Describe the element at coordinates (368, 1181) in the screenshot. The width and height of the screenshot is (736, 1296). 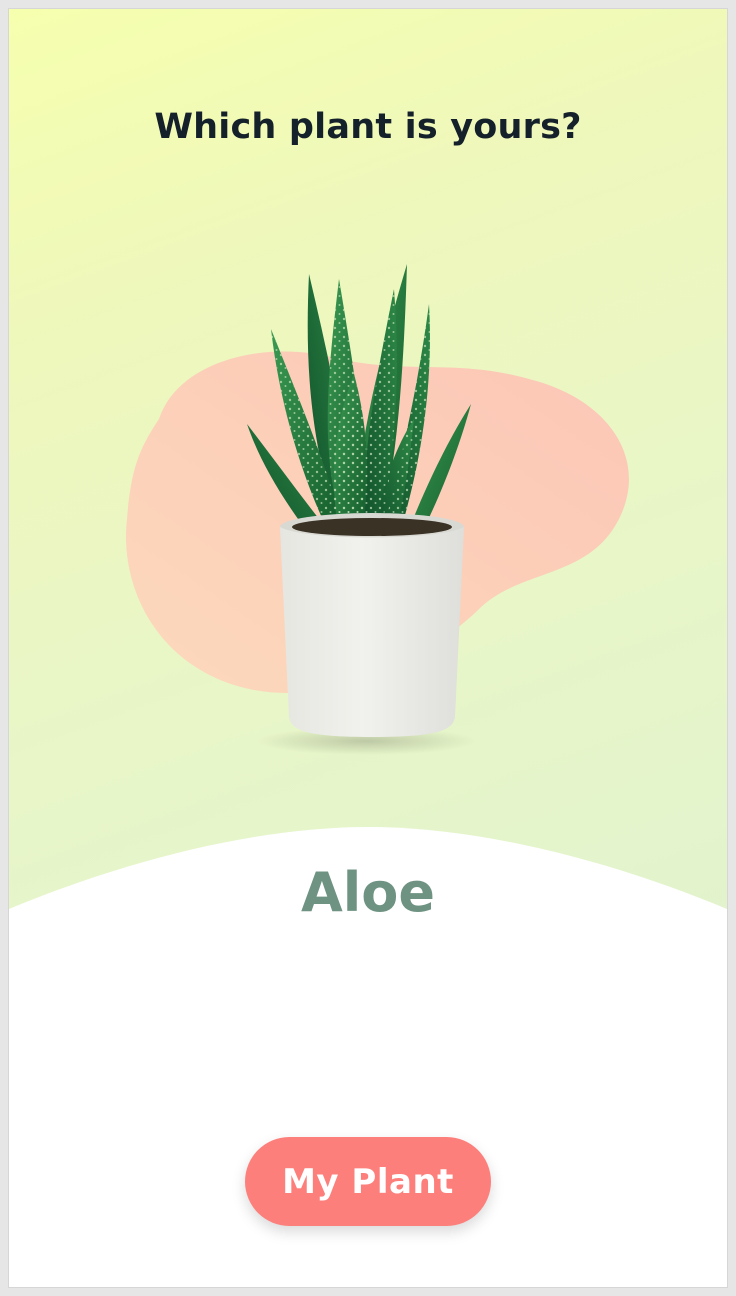
I see `my-plant-button: My Plant` at that location.